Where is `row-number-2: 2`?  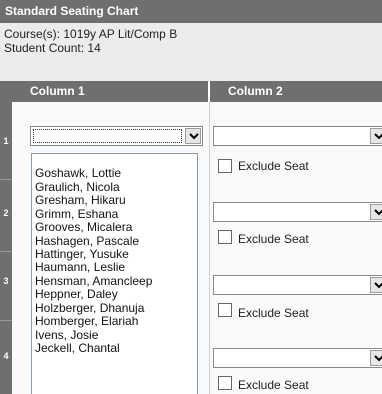
row-number-2: 2 is located at coordinates (6, 213).